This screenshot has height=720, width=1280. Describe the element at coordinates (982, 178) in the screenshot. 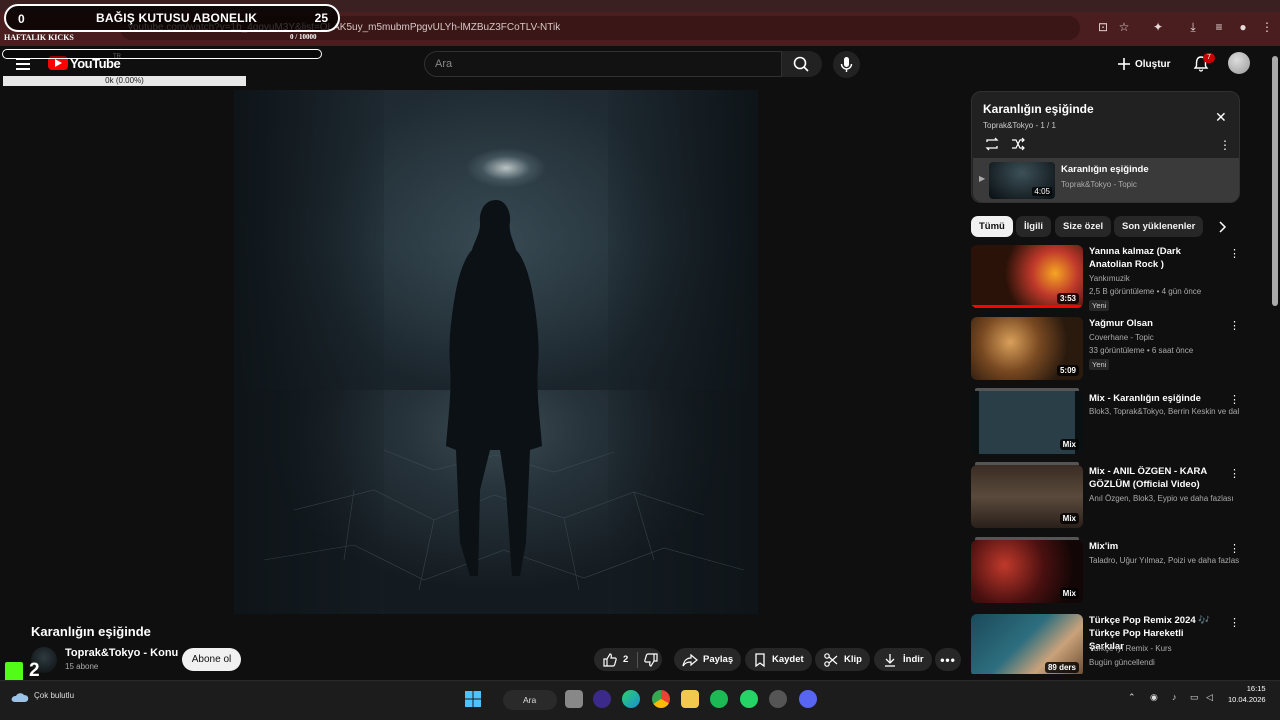

I see `now-playing-icon: ▶` at that location.